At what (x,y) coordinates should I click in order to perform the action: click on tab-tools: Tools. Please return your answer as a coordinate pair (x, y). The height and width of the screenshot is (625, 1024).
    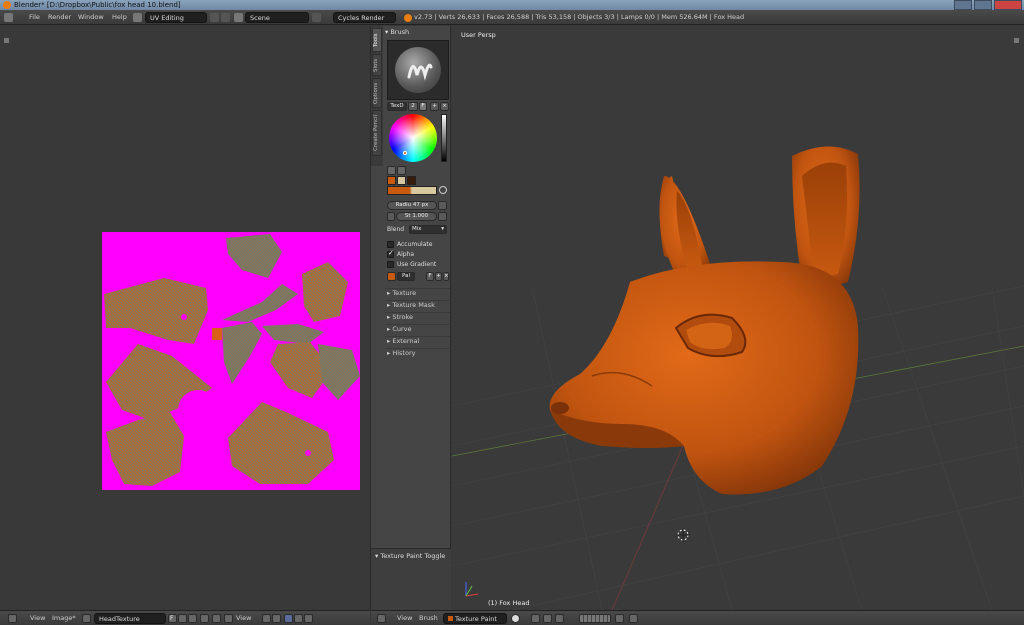
    Looking at the image, I should click on (377, 40).